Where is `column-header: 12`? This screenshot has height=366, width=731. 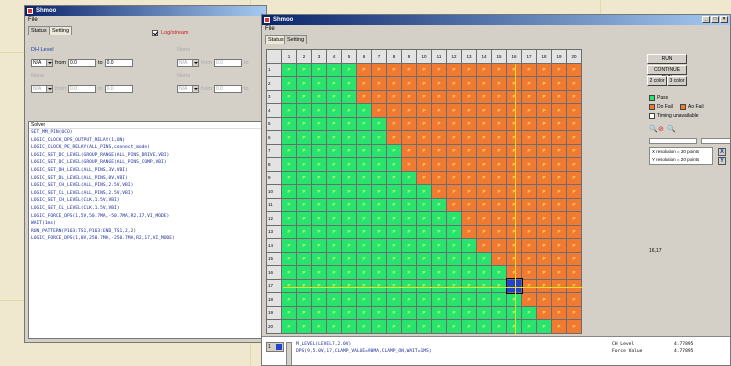 column-header: 12 is located at coordinates (454, 56).